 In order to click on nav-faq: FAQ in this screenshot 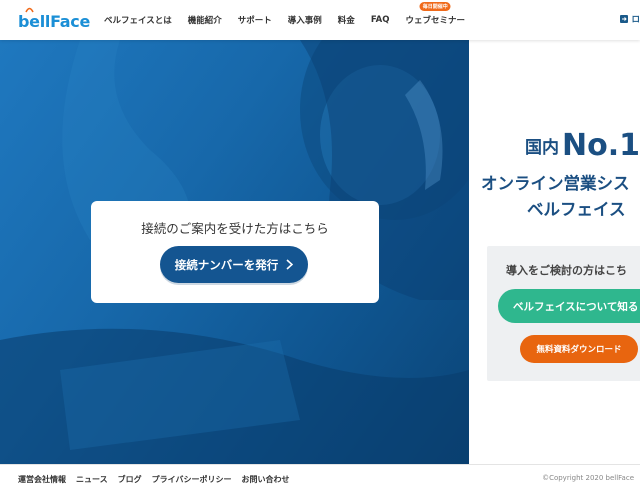, I will do `click(380, 20)`.